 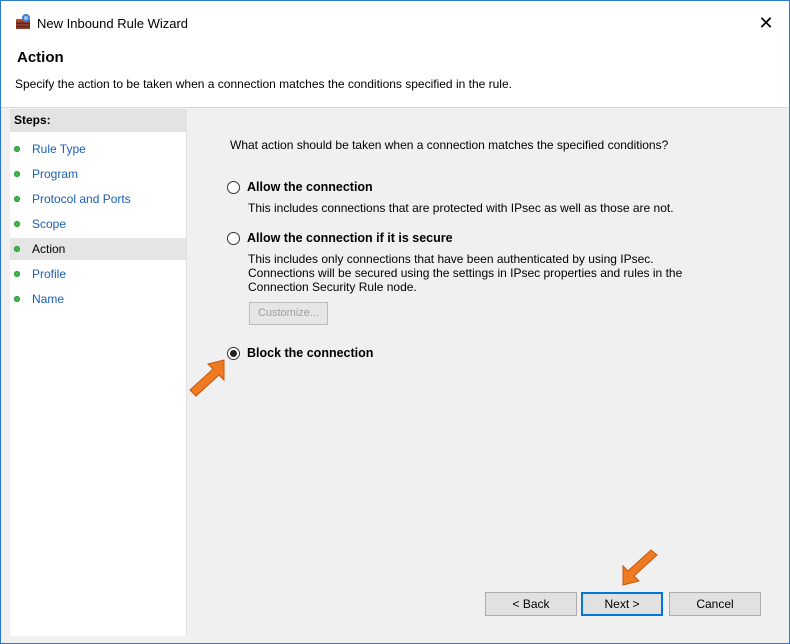 I want to click on close-icon: ✕, so click(x=766, y=22).